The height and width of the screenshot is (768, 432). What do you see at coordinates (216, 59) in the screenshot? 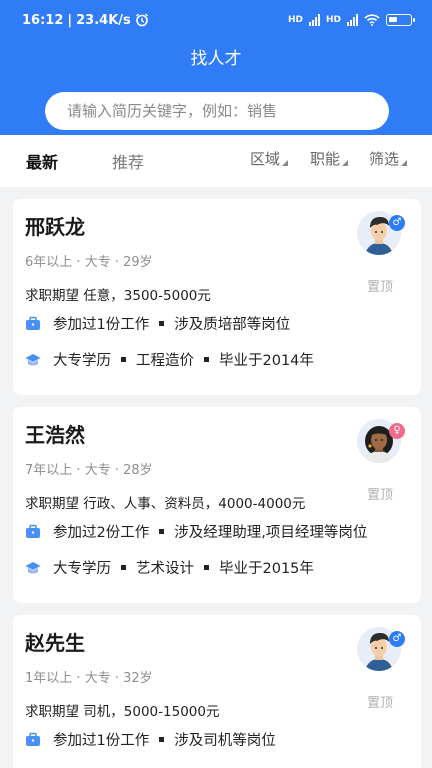
I see `page-title: 找人才` at bounding box center [216, 59].